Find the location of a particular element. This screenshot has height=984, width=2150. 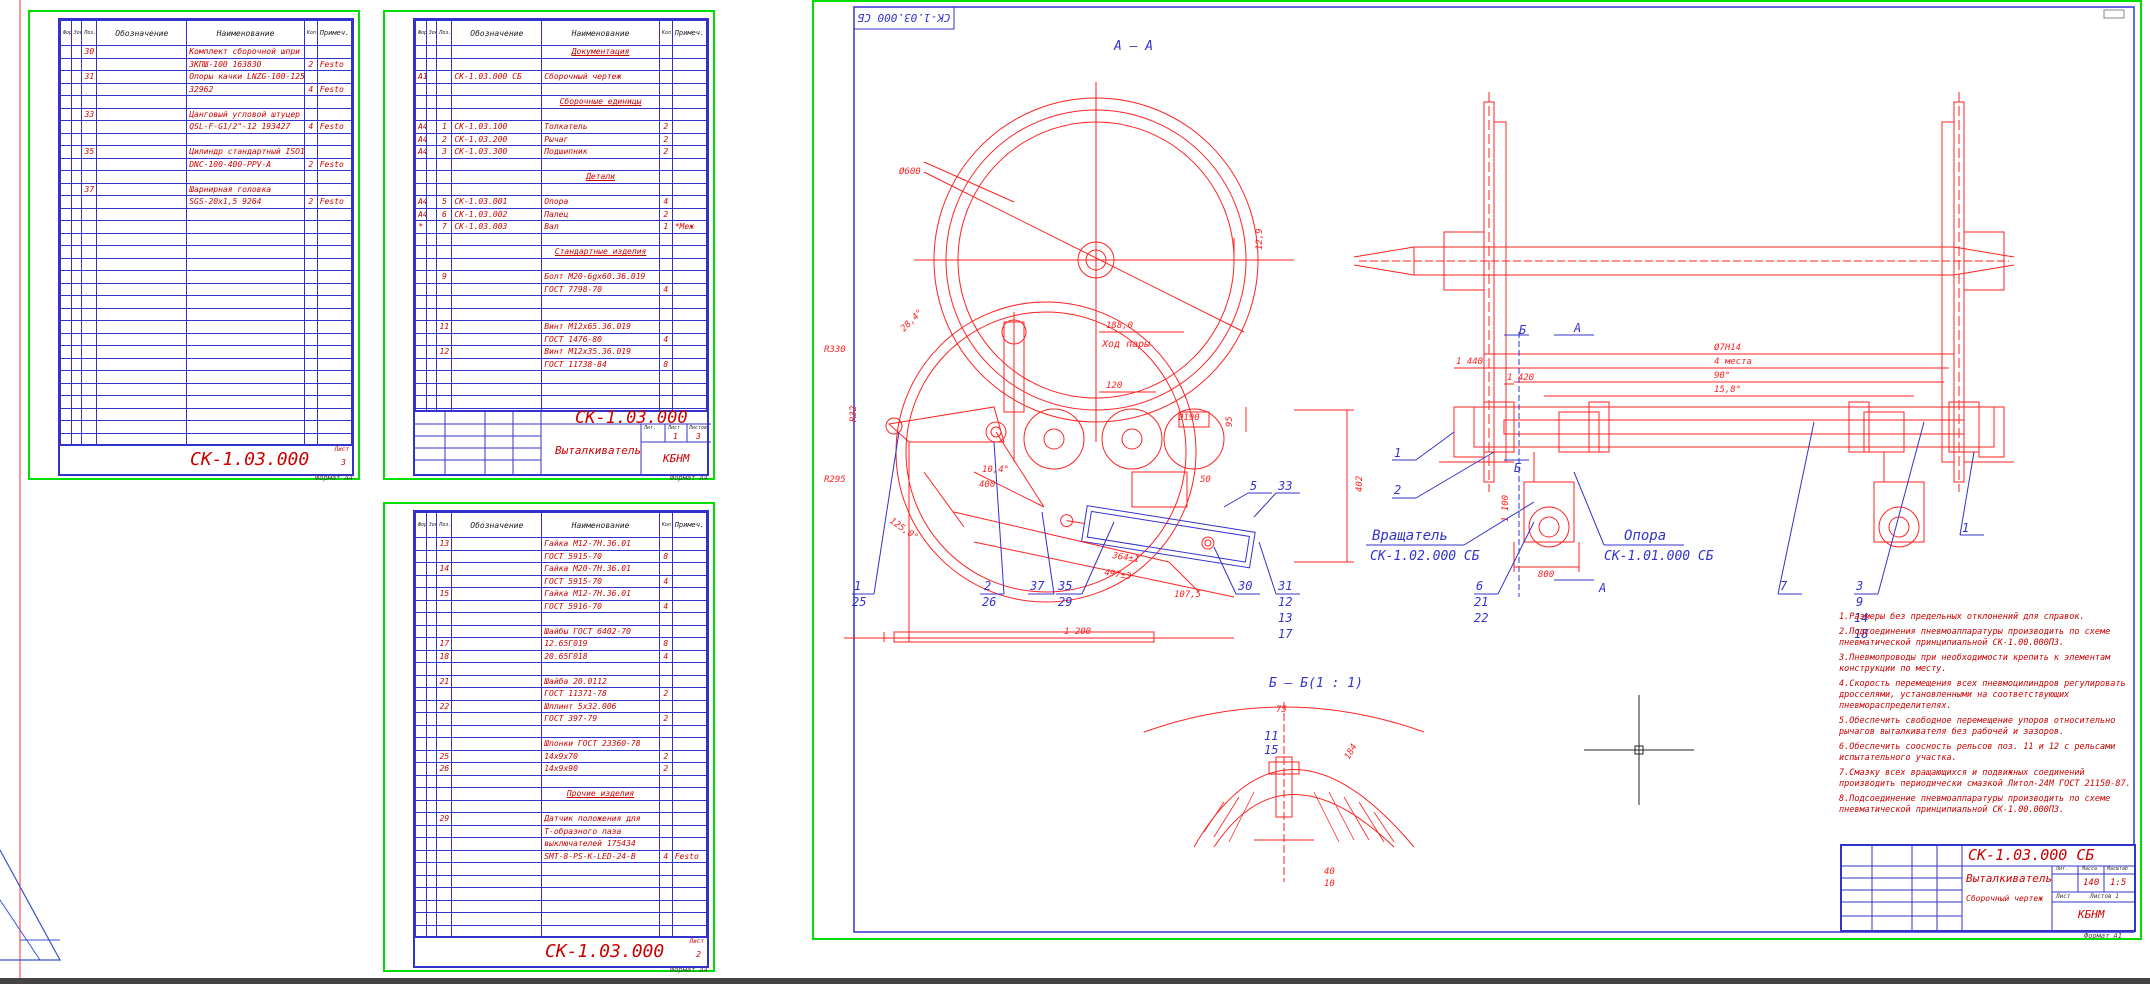

callout-front-1b: 1 is located at coordinates (1965, 528).